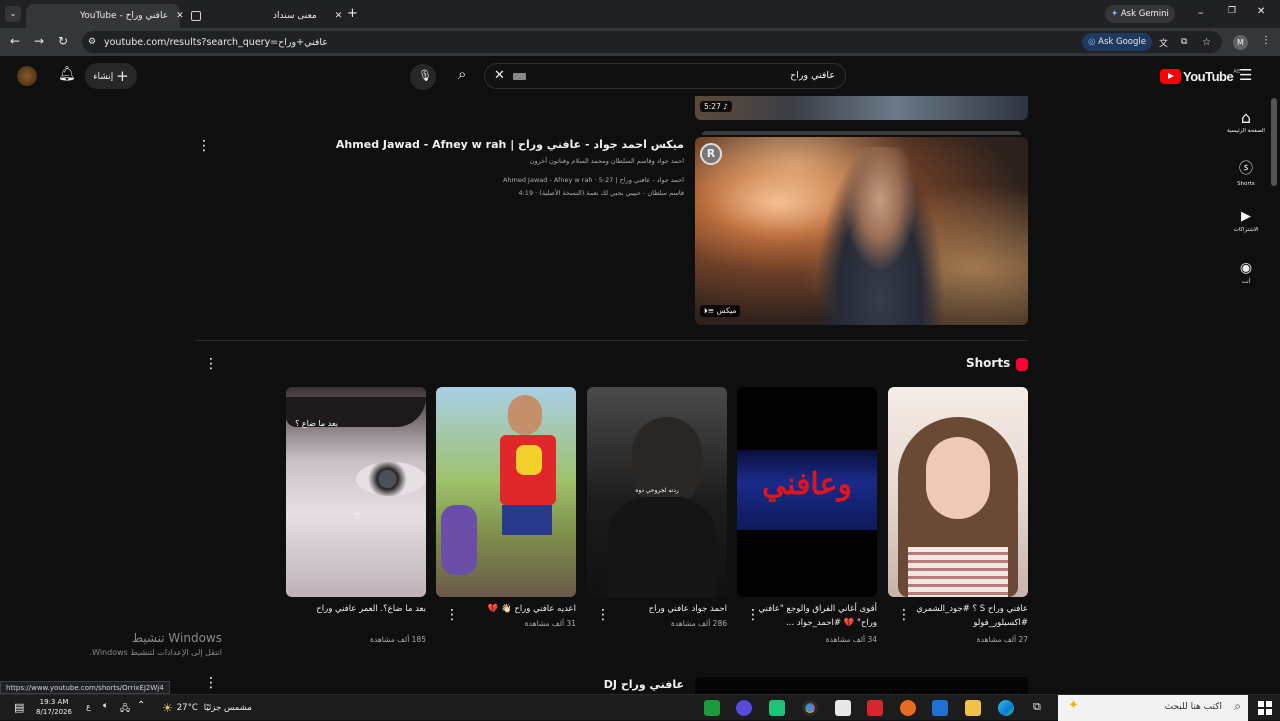 Image resolution: width=1280 pixels, height=721 pixels. What do you see at coordinates (105, 706) in the screenshot?
I see `speaker-icon: 🔈︎` at bounding box center [105, 706].